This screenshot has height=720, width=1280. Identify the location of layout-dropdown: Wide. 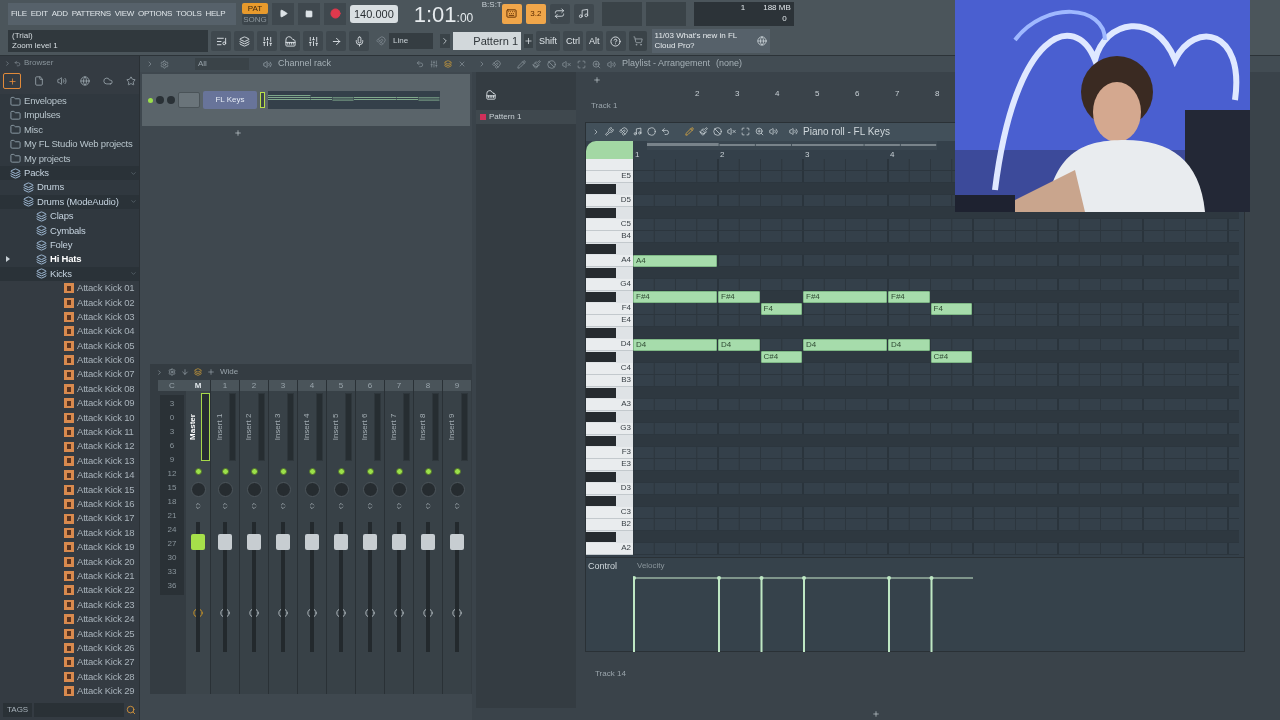
(229, 372).